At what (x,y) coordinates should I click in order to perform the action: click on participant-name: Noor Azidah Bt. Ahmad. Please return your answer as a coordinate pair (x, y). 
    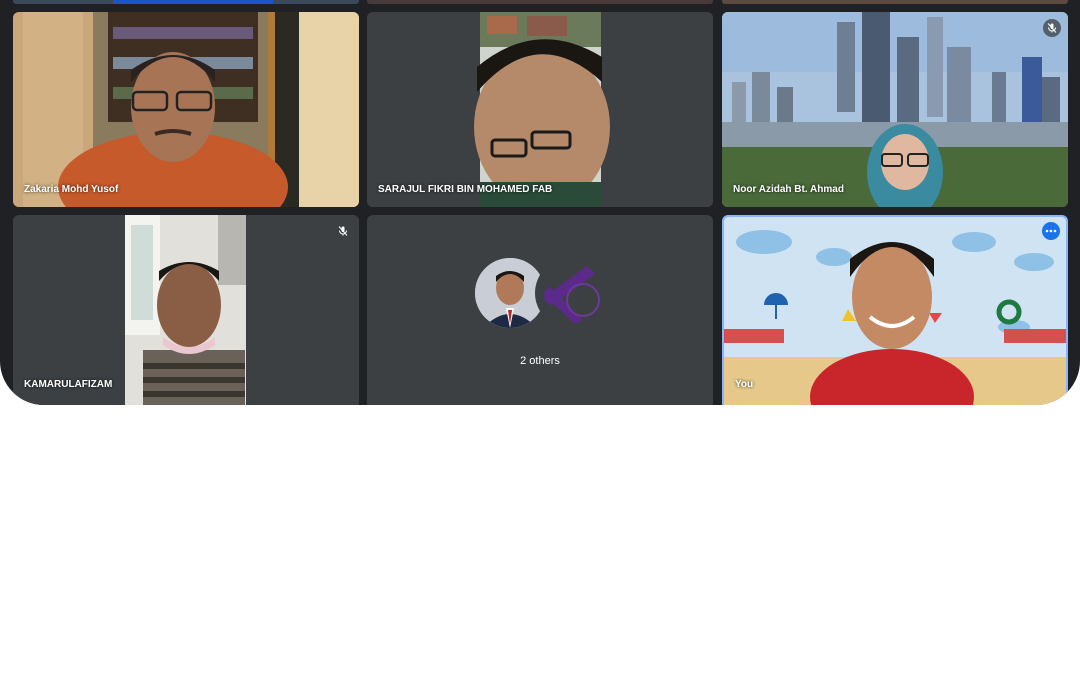
    Looking at the image, I should click on (788, 189).